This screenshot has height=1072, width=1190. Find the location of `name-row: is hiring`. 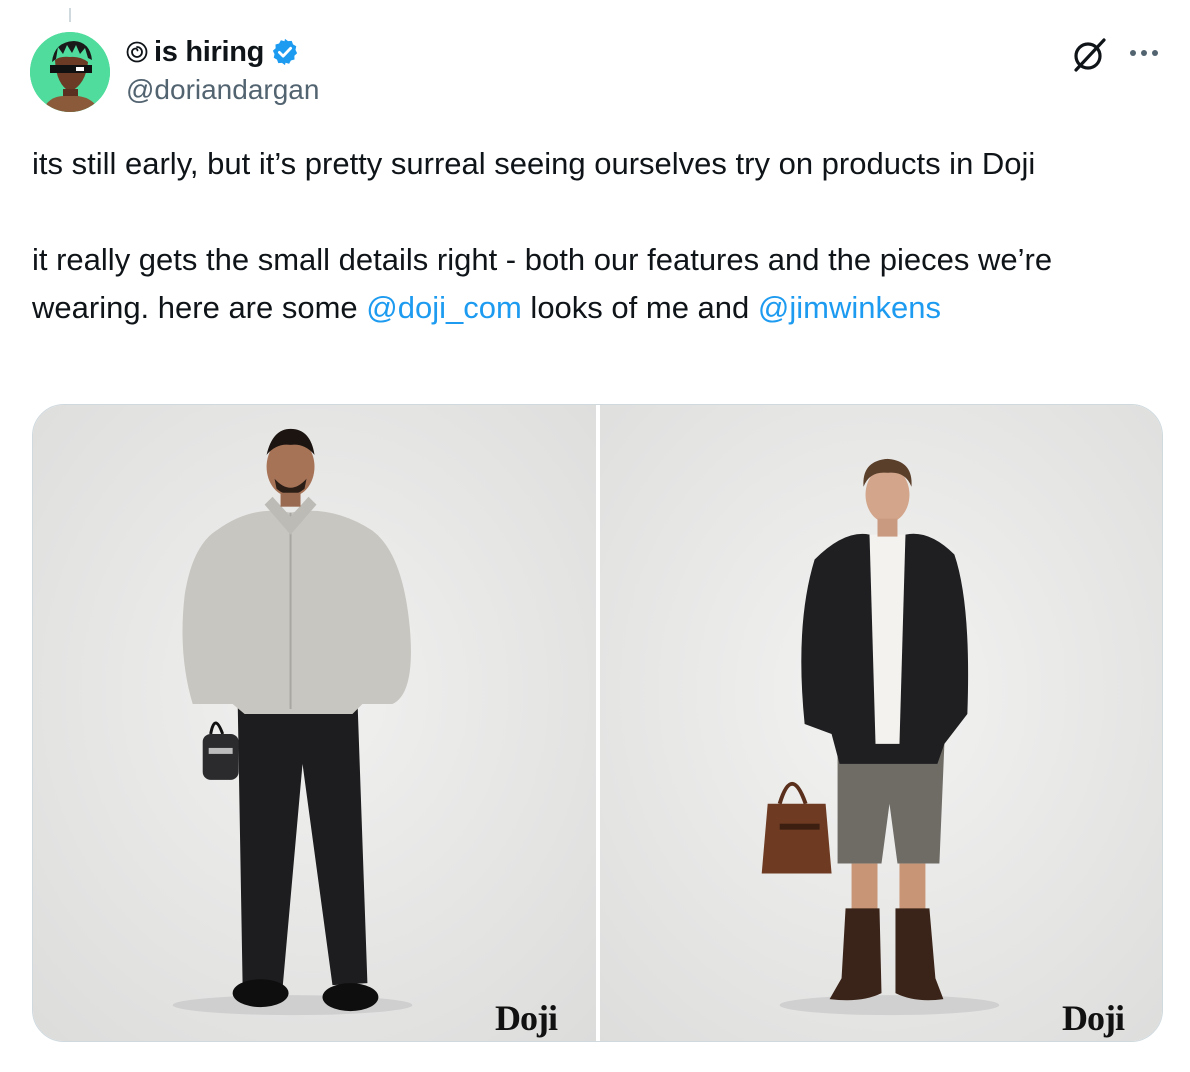

name-row: is hiring is located at coordinates (222, 52).